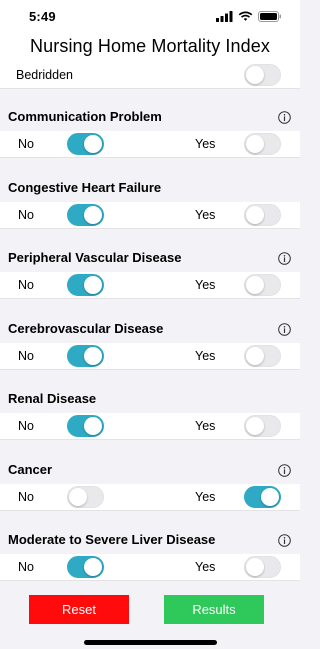 The height and width of the screenshot is (649, 320). Describe the element at coordinates (112, 539) in the screenshot. I see `moderate-to-severe-liver-disease-title: Moderate to Severe Liver Disease` at that location.